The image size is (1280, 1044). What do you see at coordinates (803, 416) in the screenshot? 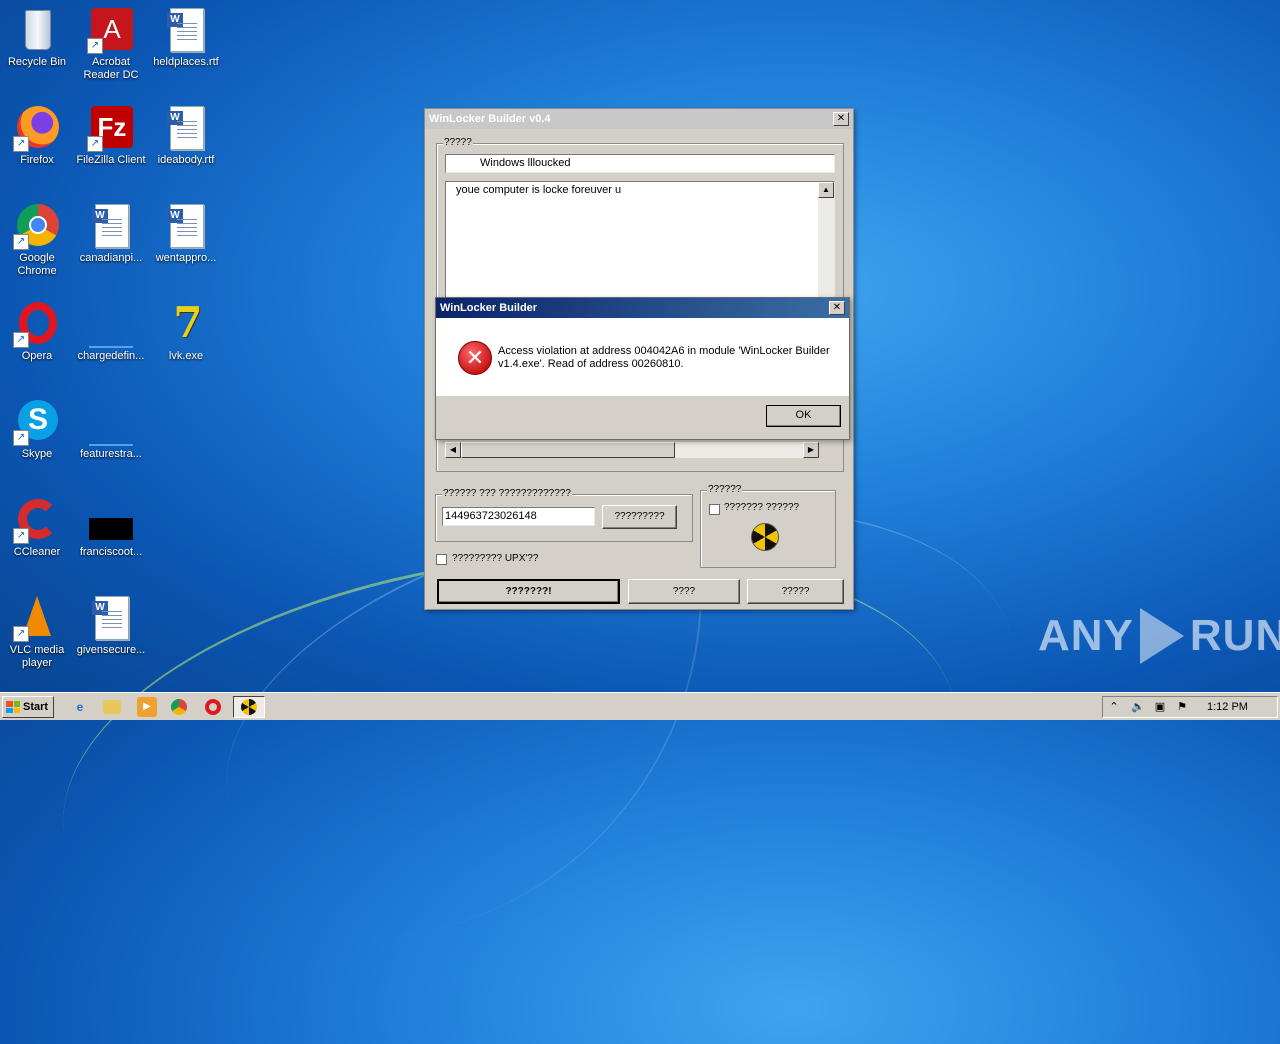
I see `ok-button: OK` at bounding box center [803, 416].